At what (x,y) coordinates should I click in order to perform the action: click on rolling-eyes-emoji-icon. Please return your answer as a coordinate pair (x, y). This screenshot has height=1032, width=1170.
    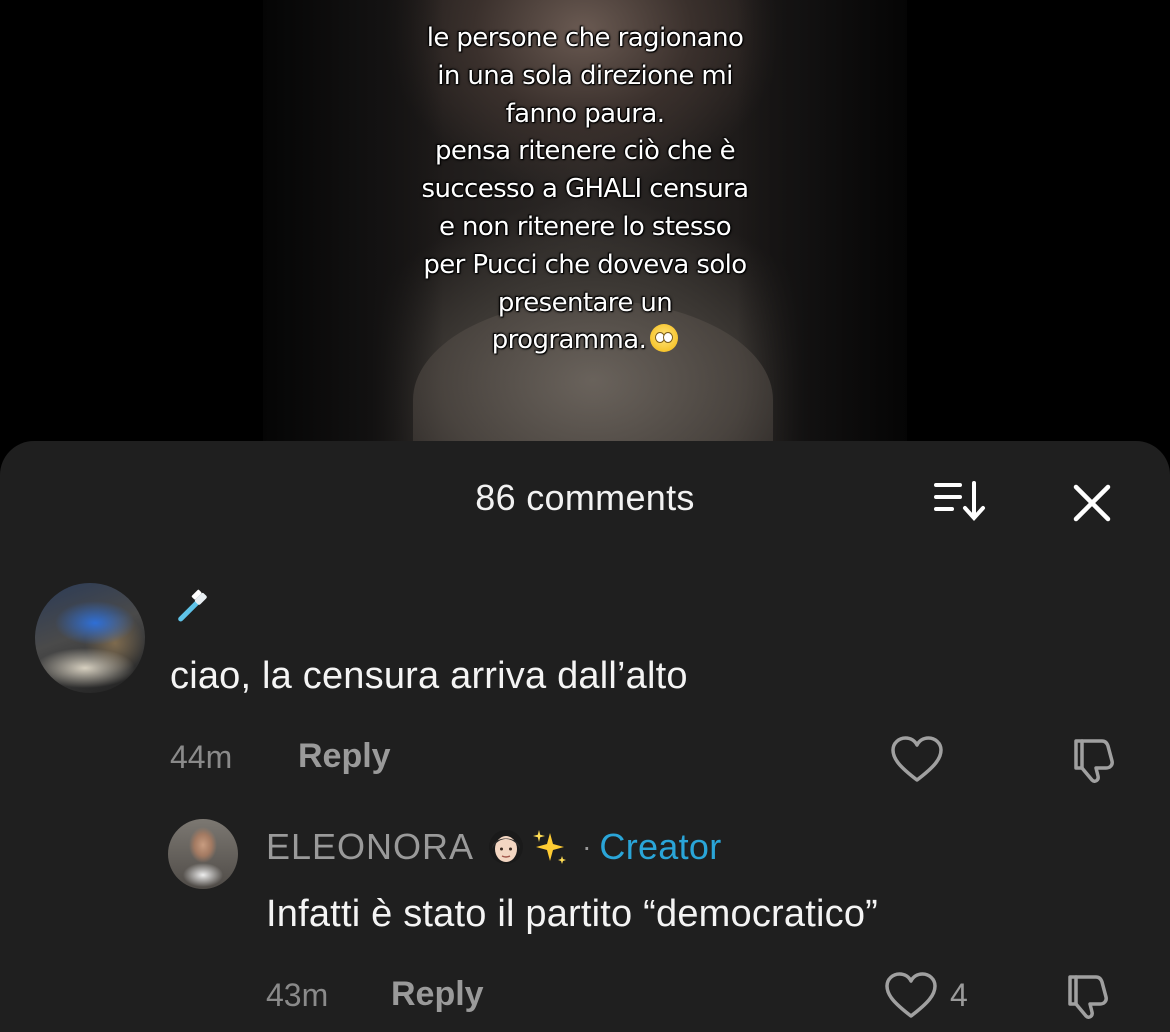
    Looking at the image, I should click on (664, 338).